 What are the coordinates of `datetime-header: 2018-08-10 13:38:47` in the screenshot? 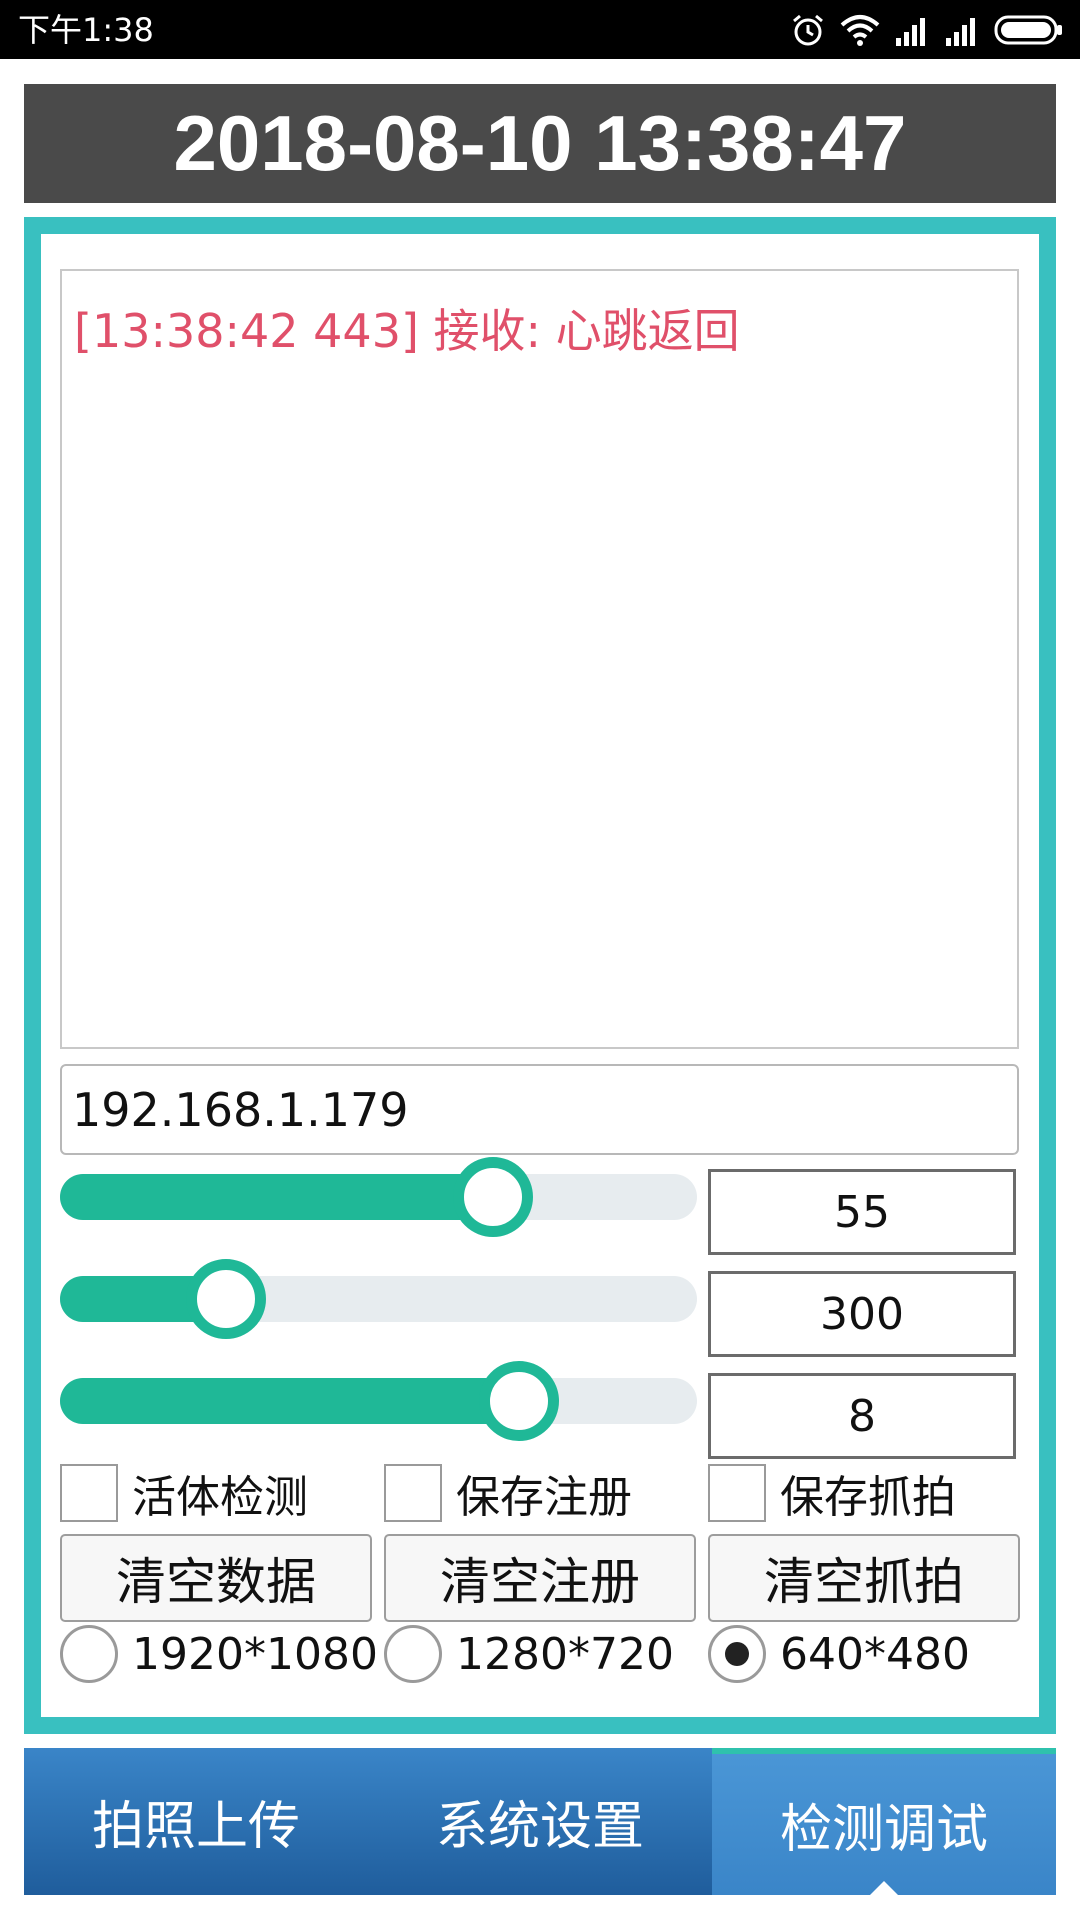 It's located at (540, 143).